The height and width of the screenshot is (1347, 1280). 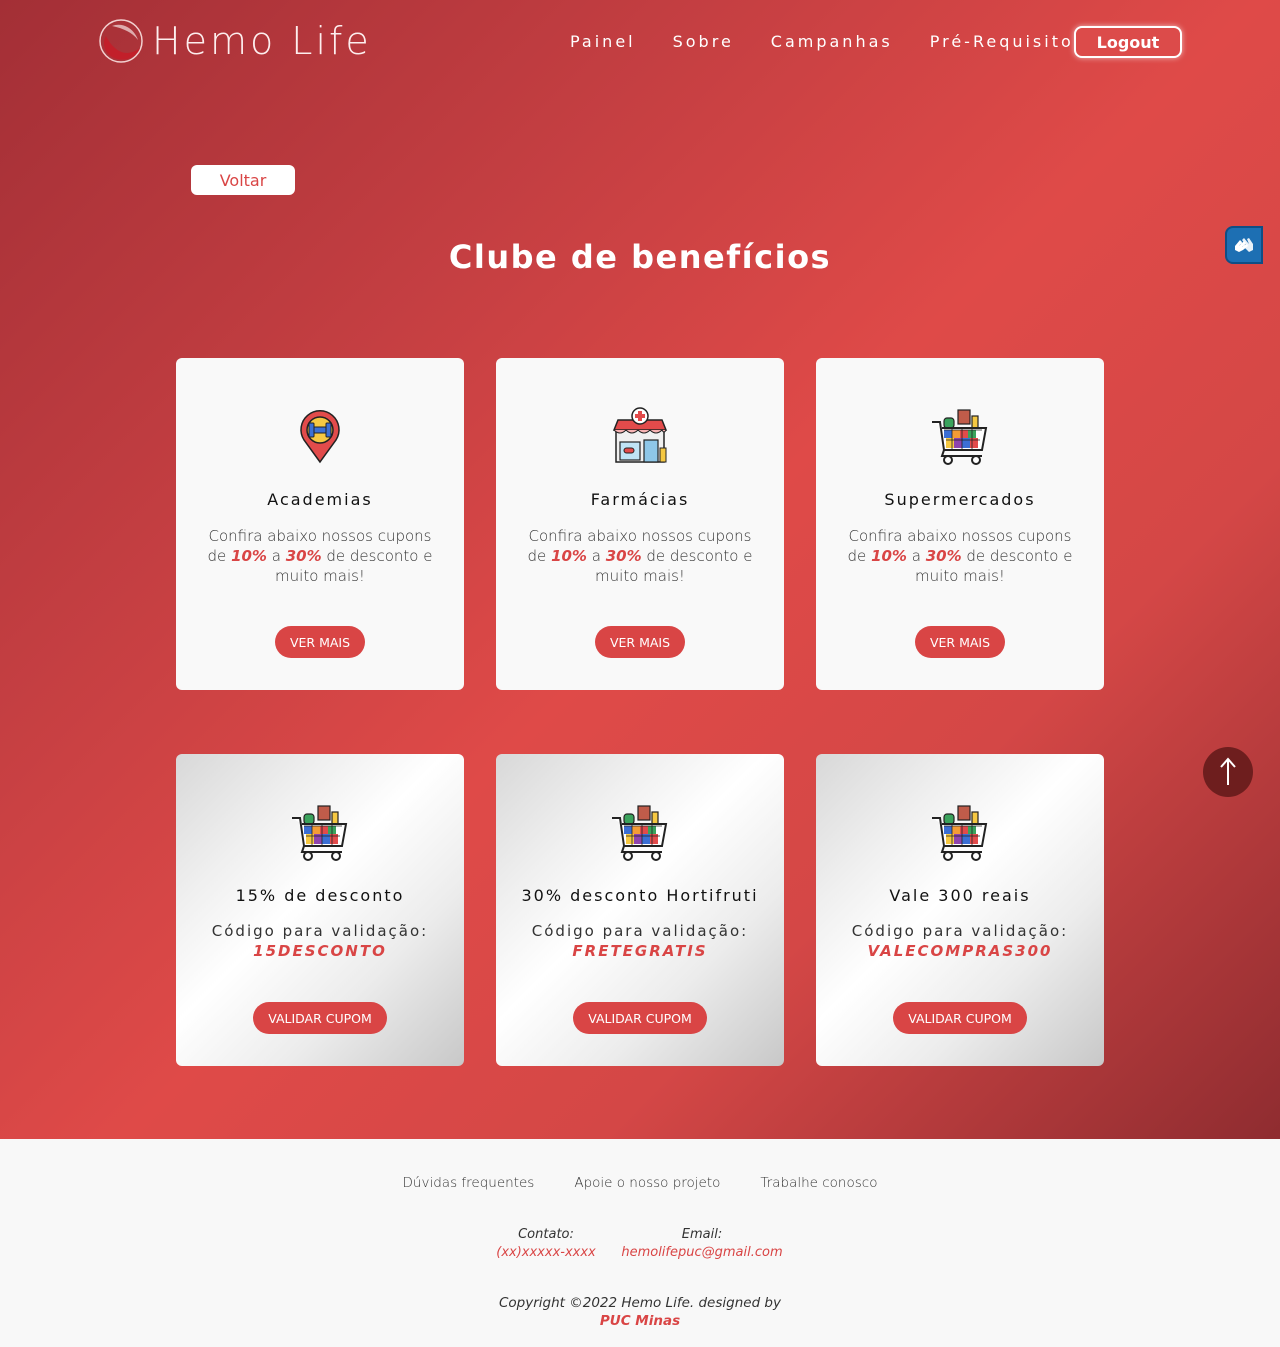 I want to click on blood-drop-logo-icon, so click(x=121, y=41).